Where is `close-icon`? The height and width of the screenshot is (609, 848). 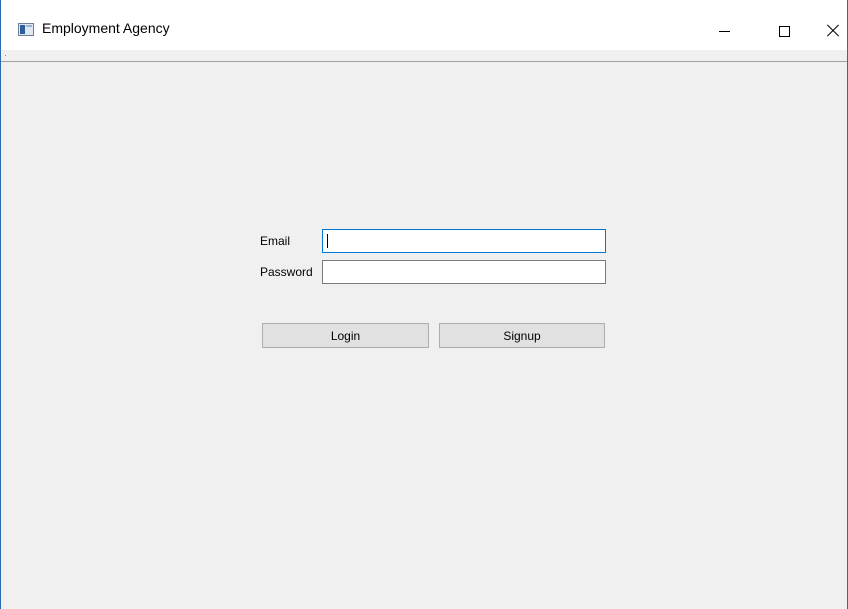
close-icon is located at coordinates (832, 31).